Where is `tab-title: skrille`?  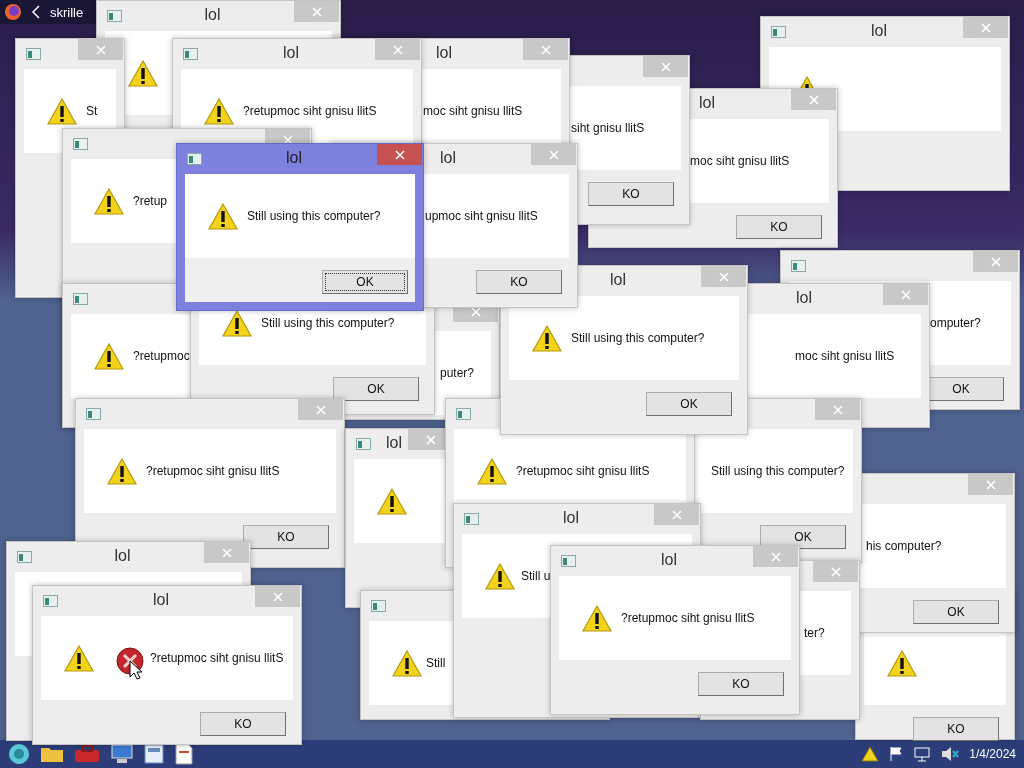
tab-title: skrille is located at coordinates (67, 12).